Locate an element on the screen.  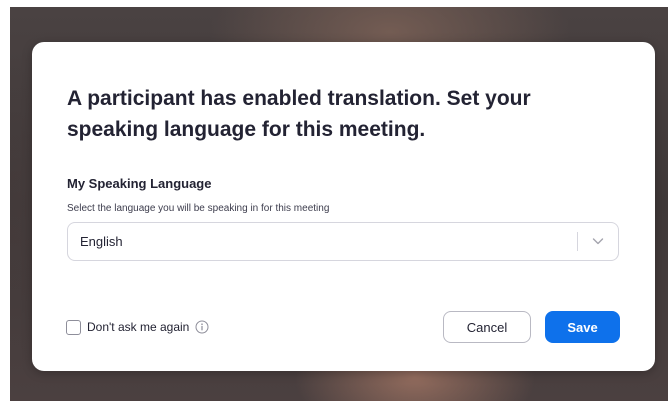
info-icon is located at coordinates (202, 327).